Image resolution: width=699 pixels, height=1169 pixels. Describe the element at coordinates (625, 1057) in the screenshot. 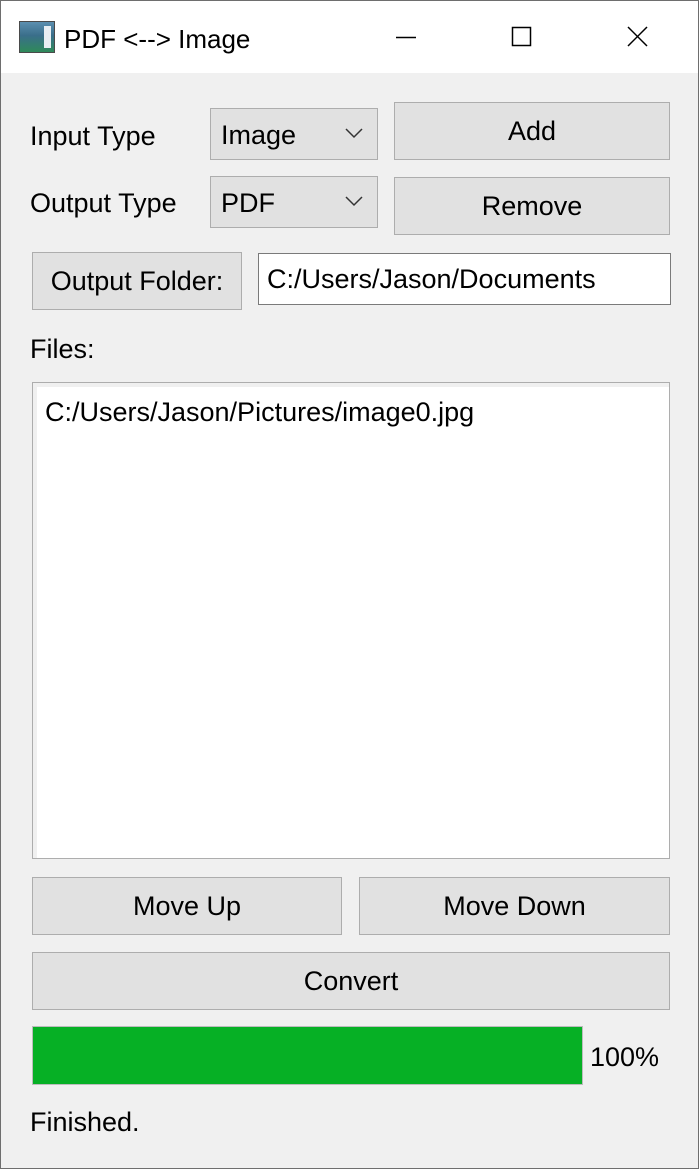

I see `progress-percent: 100%` at that location.